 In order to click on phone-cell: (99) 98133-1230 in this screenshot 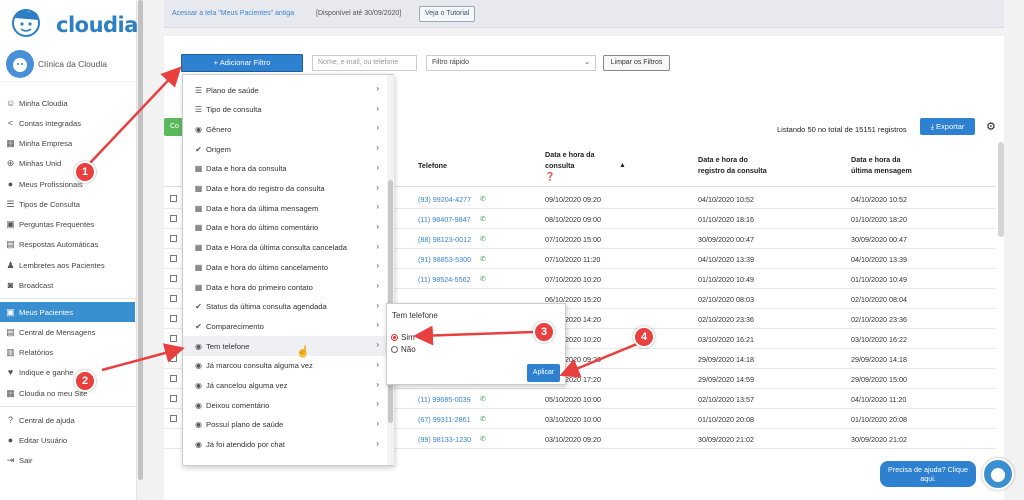, I will do `click(444, 439)`.